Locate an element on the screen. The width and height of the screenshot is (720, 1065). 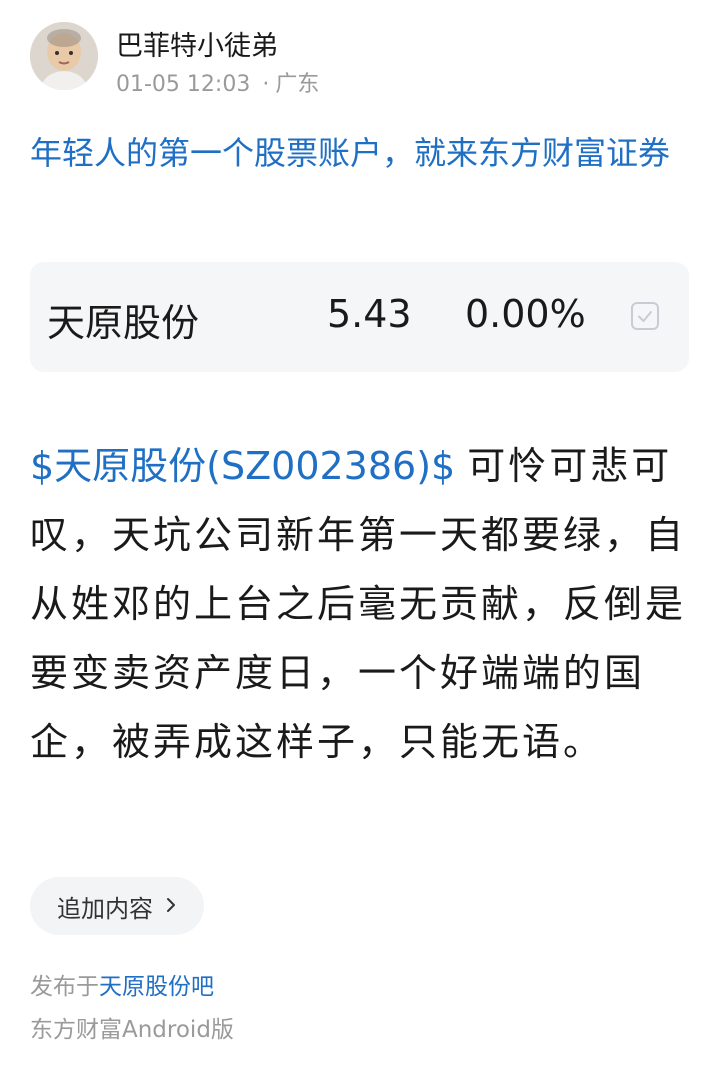
stock-card: 天原股份 5.43 0.00% is located at coordinates (359, 317).